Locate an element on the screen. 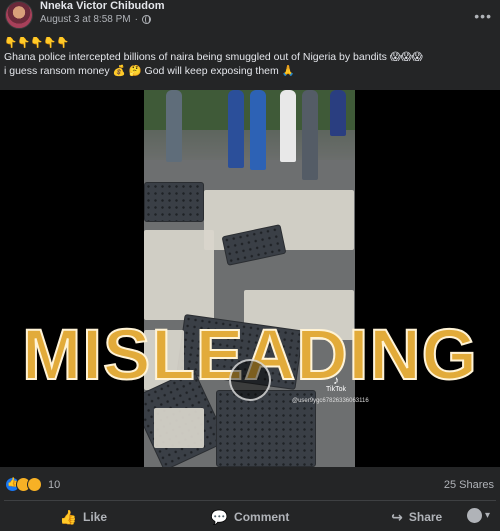 This screenshot has width=500, height=531. comment-label: Comment is located at coordinates (262, 517).